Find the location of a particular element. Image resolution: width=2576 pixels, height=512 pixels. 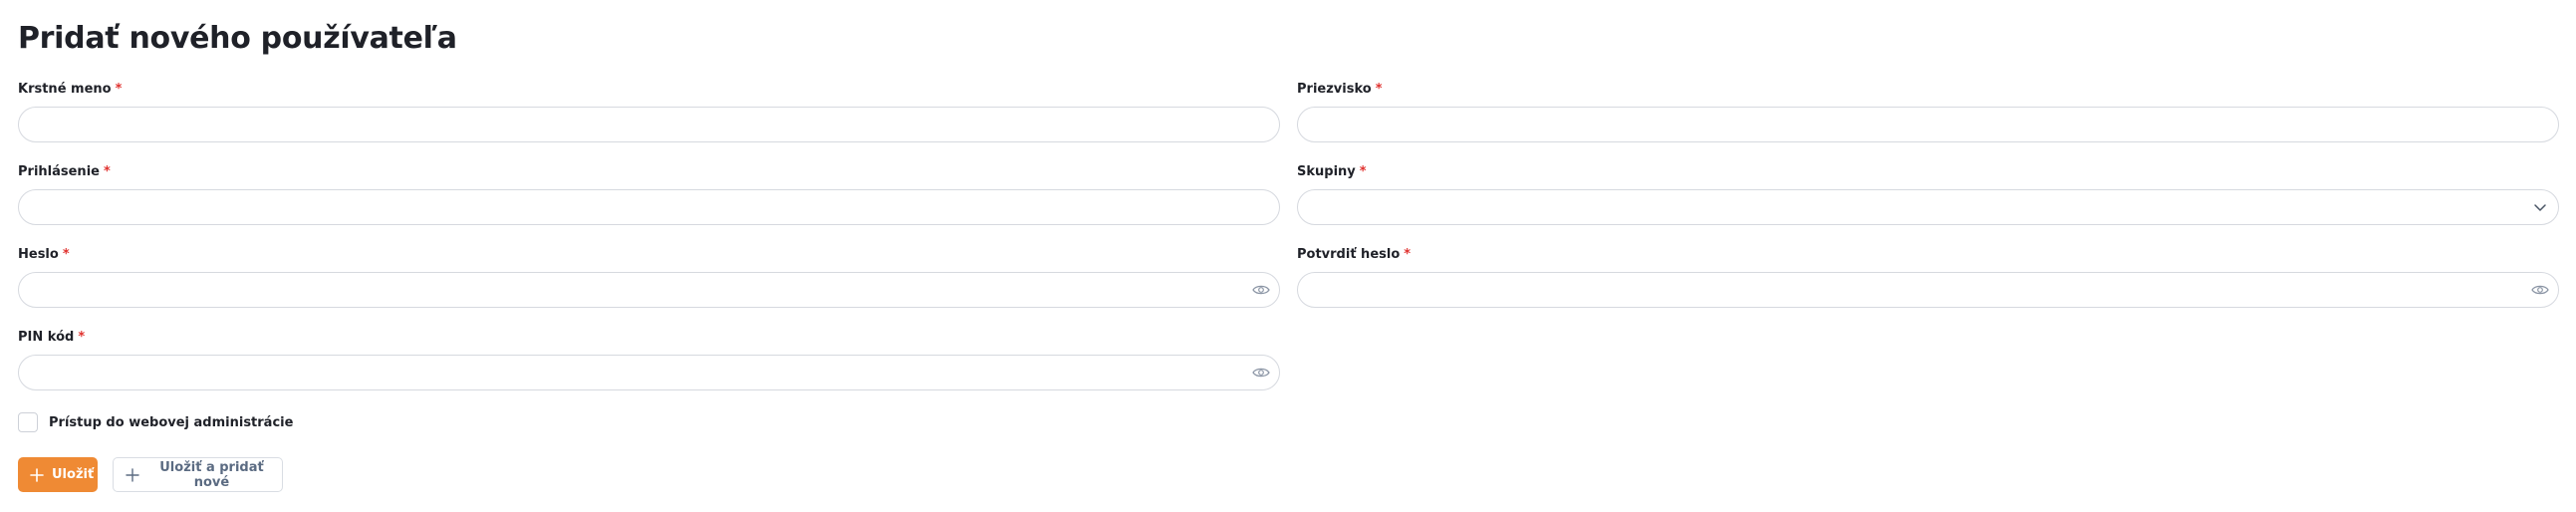

password-label-text: Heslo is located at coordinates (38, 254).